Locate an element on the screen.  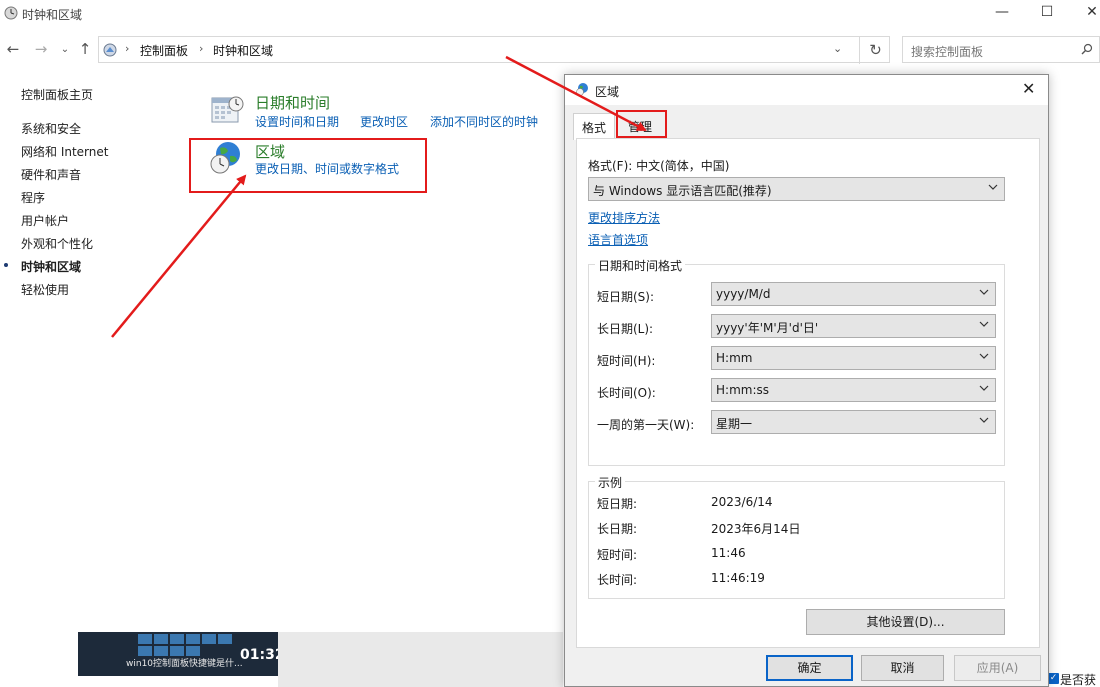
short-time-select: H:mm is located at coordinates (853, 358).